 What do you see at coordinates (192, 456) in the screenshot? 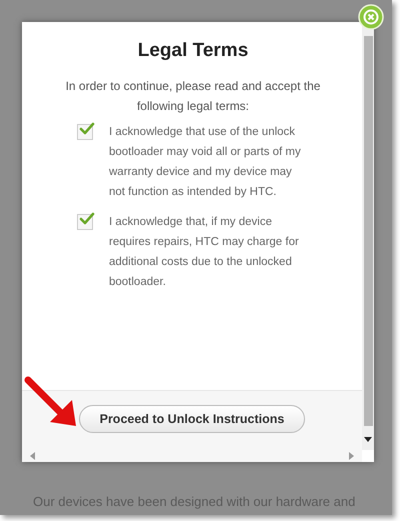
I see `horizontal-scrollbar` at bounding box center [192, 456].